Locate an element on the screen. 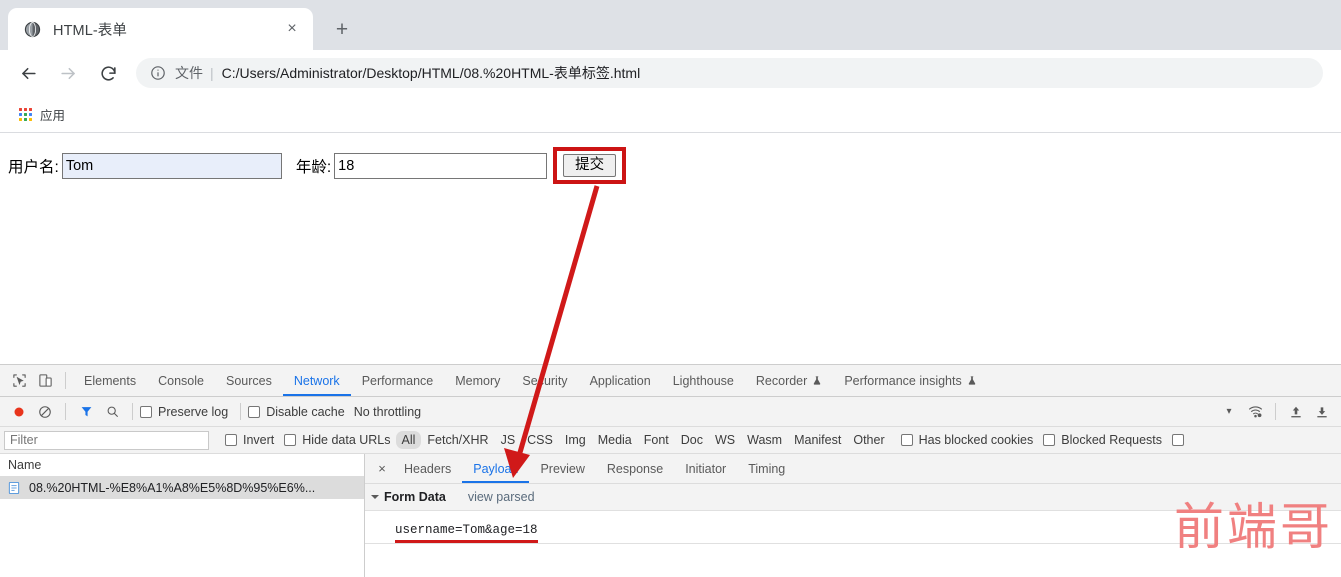 The image size is (1341, 577). devtools-tab-recorder: Recorder is located at coordinates (789, 380).